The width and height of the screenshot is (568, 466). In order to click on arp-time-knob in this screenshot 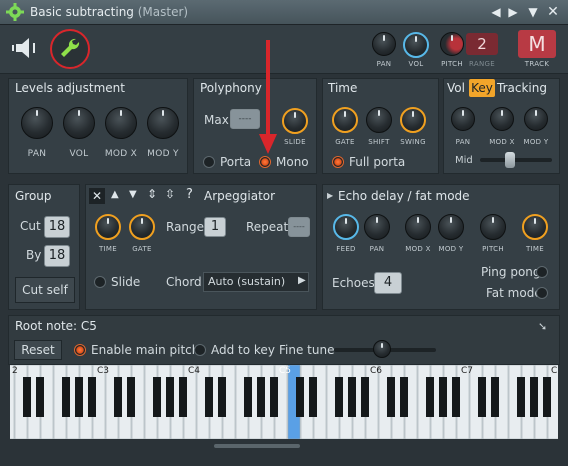, I will do `click(108, 227)`.